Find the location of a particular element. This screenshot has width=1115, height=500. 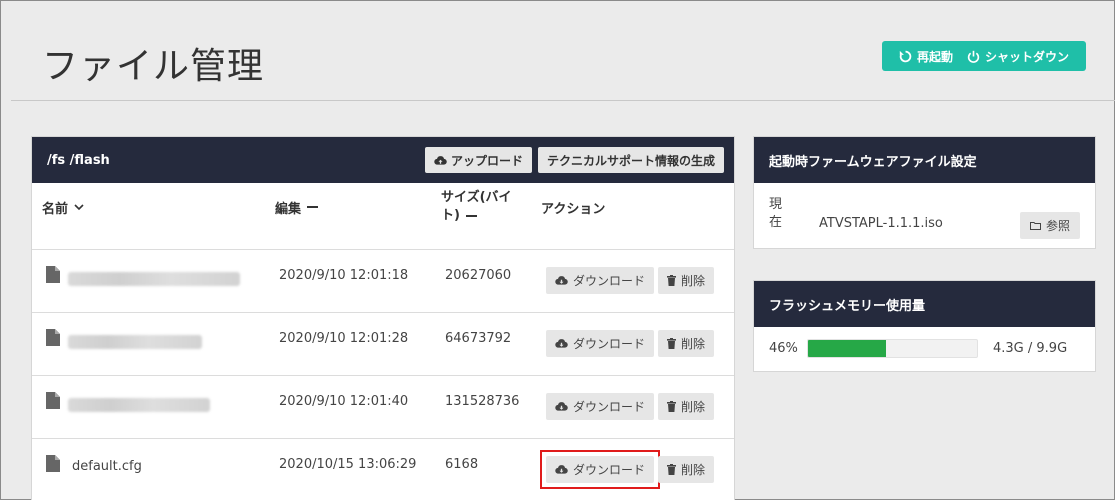

file-panel-header: /fs /flash アップロード テクニカルサポート情報の生成 is located at coordinates (383, 160).